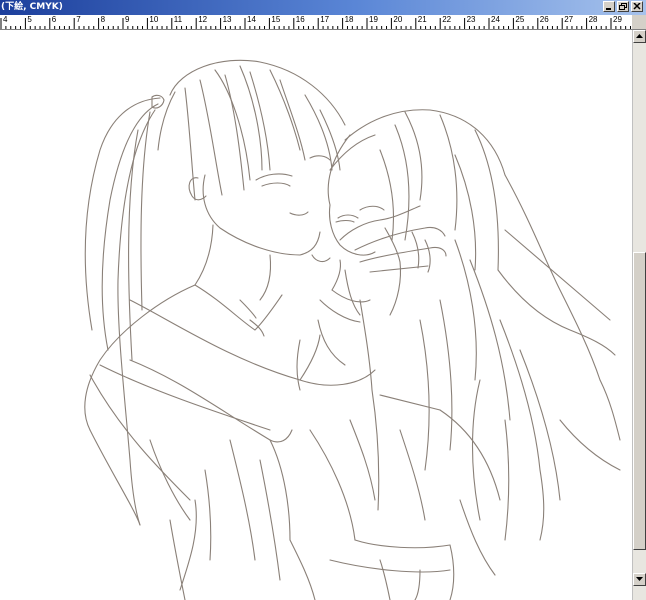  Describe the element at coordinates (569, 19) in the screenshot. I see `ruler-label: 27` at that location.